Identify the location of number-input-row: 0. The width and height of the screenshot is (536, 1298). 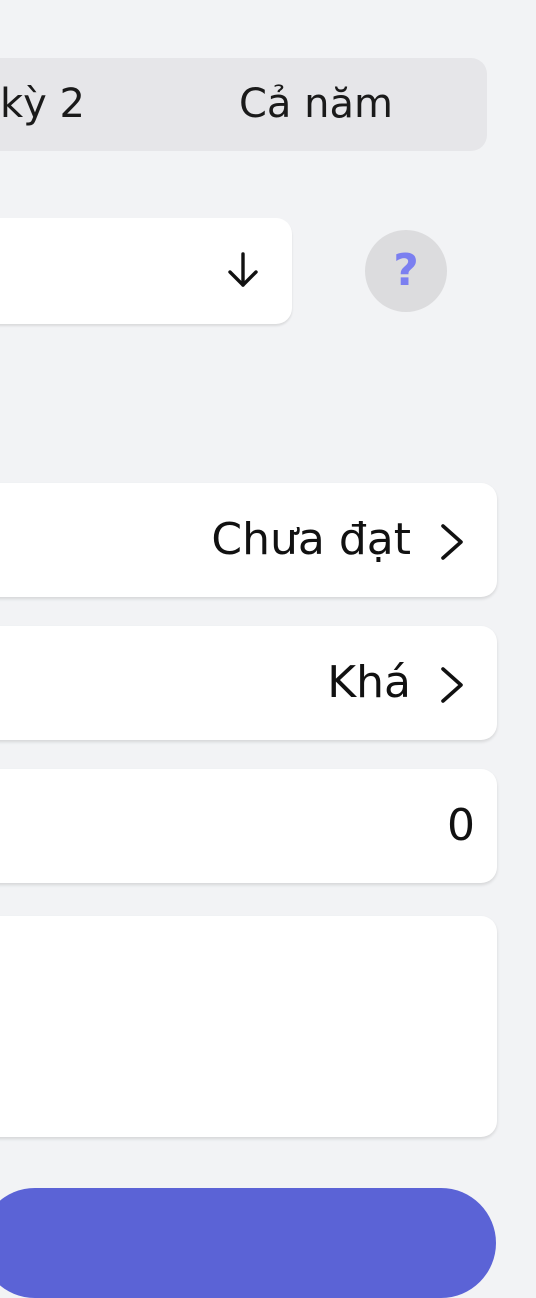
(248, 826).